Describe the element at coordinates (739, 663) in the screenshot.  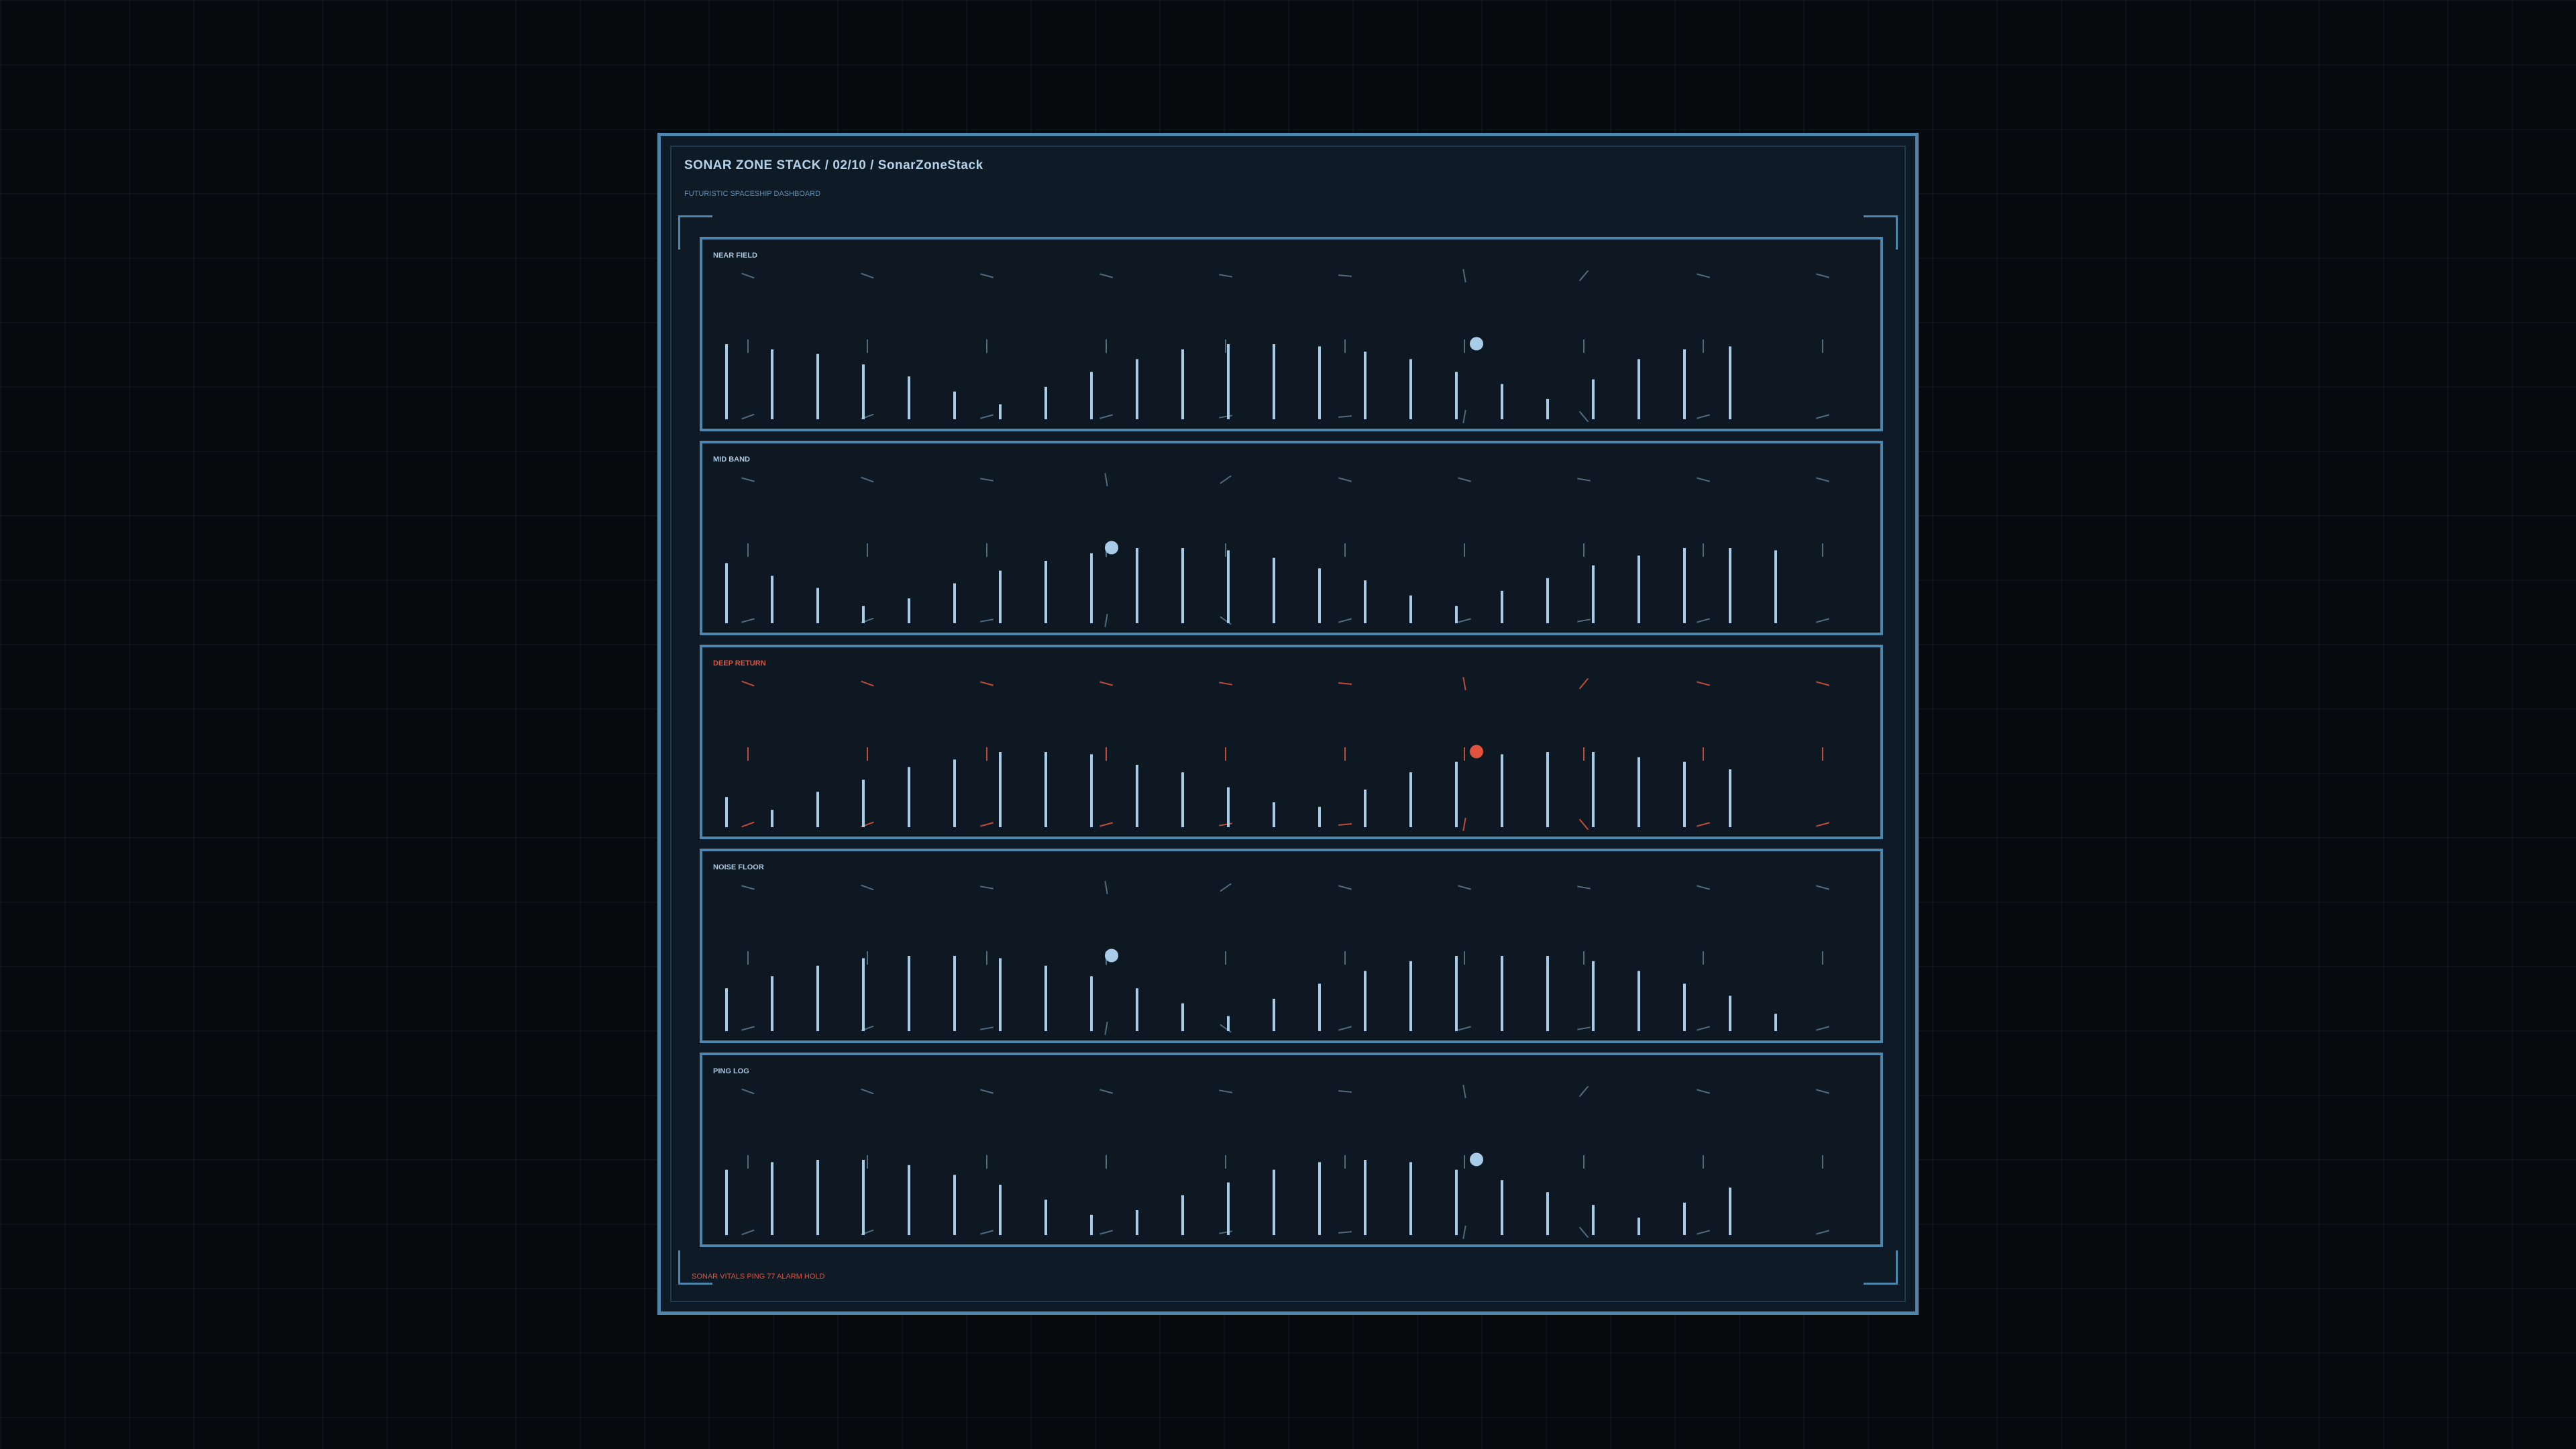
I see `zone-label-deep-return: DEEP RETURN` at that location.